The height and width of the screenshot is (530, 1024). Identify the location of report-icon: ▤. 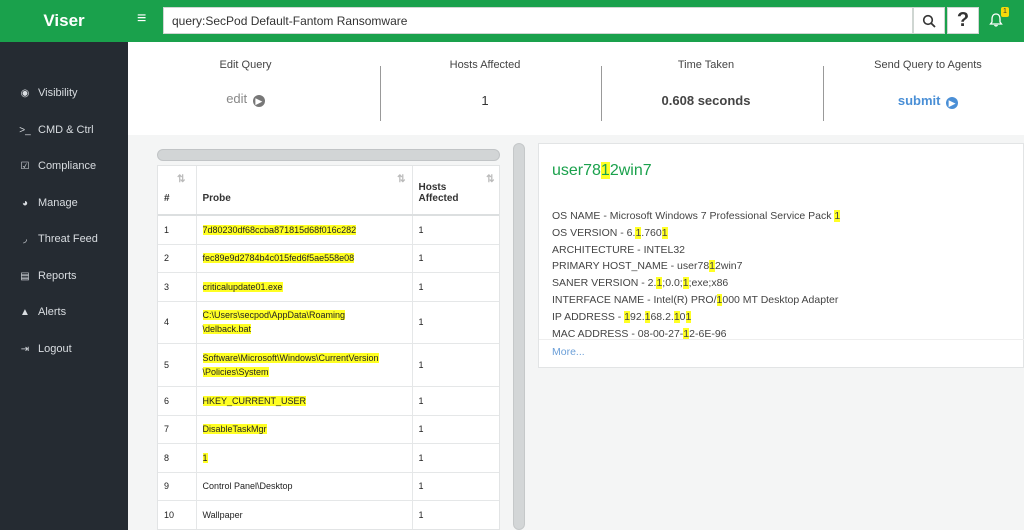
(25, 276).